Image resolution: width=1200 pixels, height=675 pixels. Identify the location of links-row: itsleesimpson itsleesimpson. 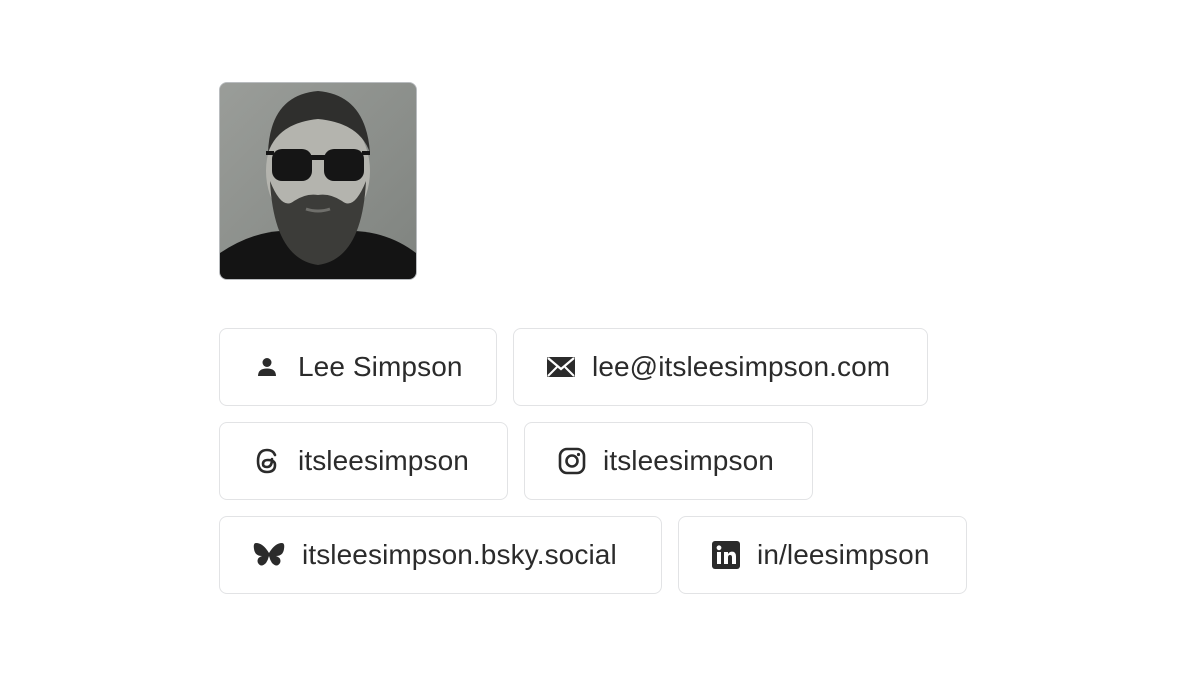
(599, 461).